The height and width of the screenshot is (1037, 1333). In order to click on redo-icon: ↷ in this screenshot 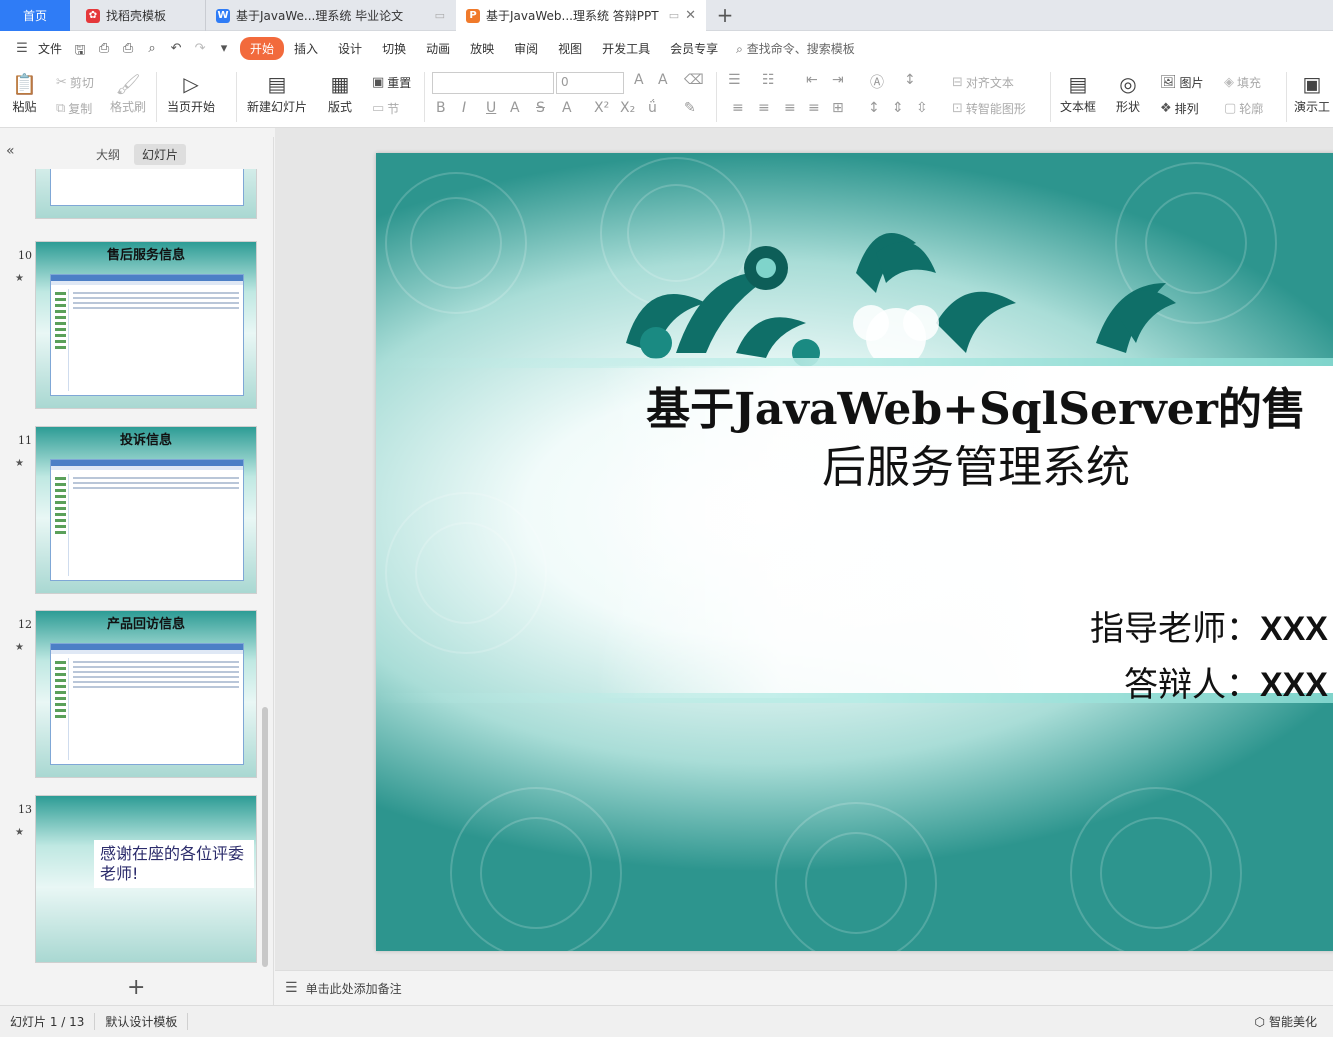, I will do `click(200, 49)`.